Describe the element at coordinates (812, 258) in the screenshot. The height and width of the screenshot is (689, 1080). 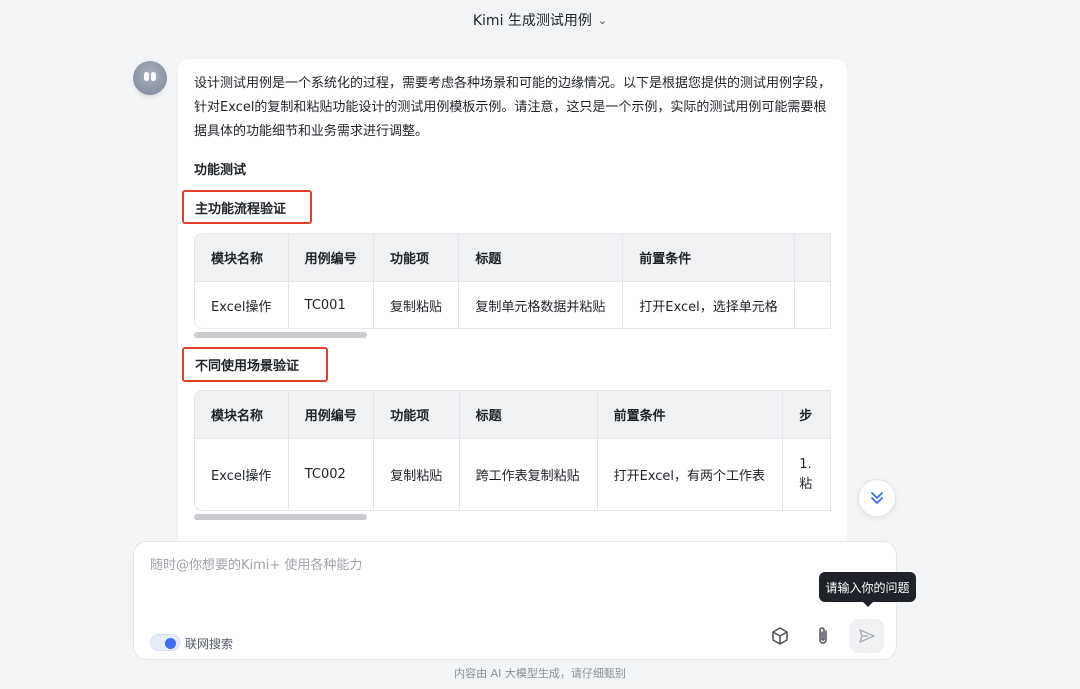
I see `col-header` at that location.